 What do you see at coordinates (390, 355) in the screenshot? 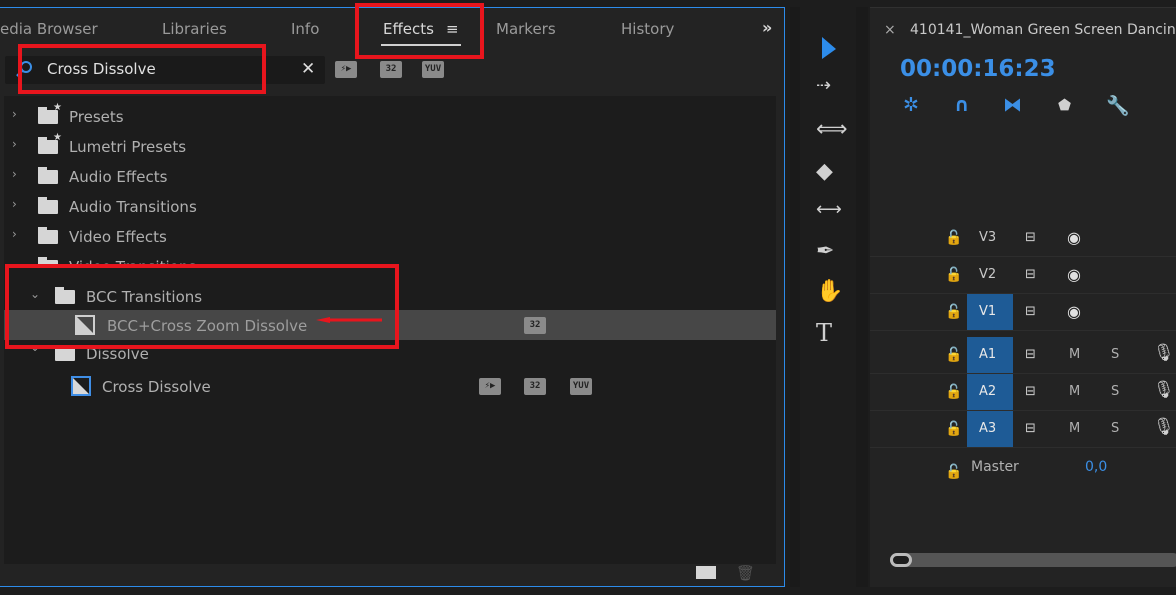
I see `tree-item-dissolve: ⌄ Dissolve` at bounding box center [390, 355].